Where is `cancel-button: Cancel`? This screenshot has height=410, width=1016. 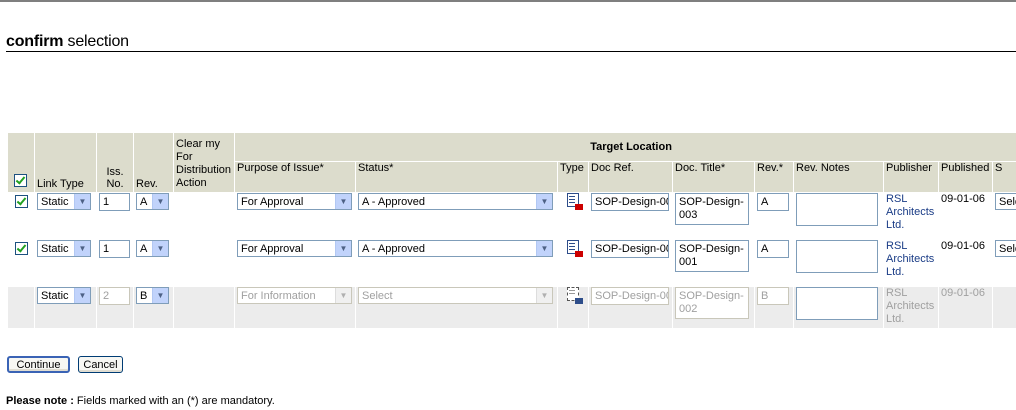
cancel-button: Cancel is located at coordinates (100, 364).